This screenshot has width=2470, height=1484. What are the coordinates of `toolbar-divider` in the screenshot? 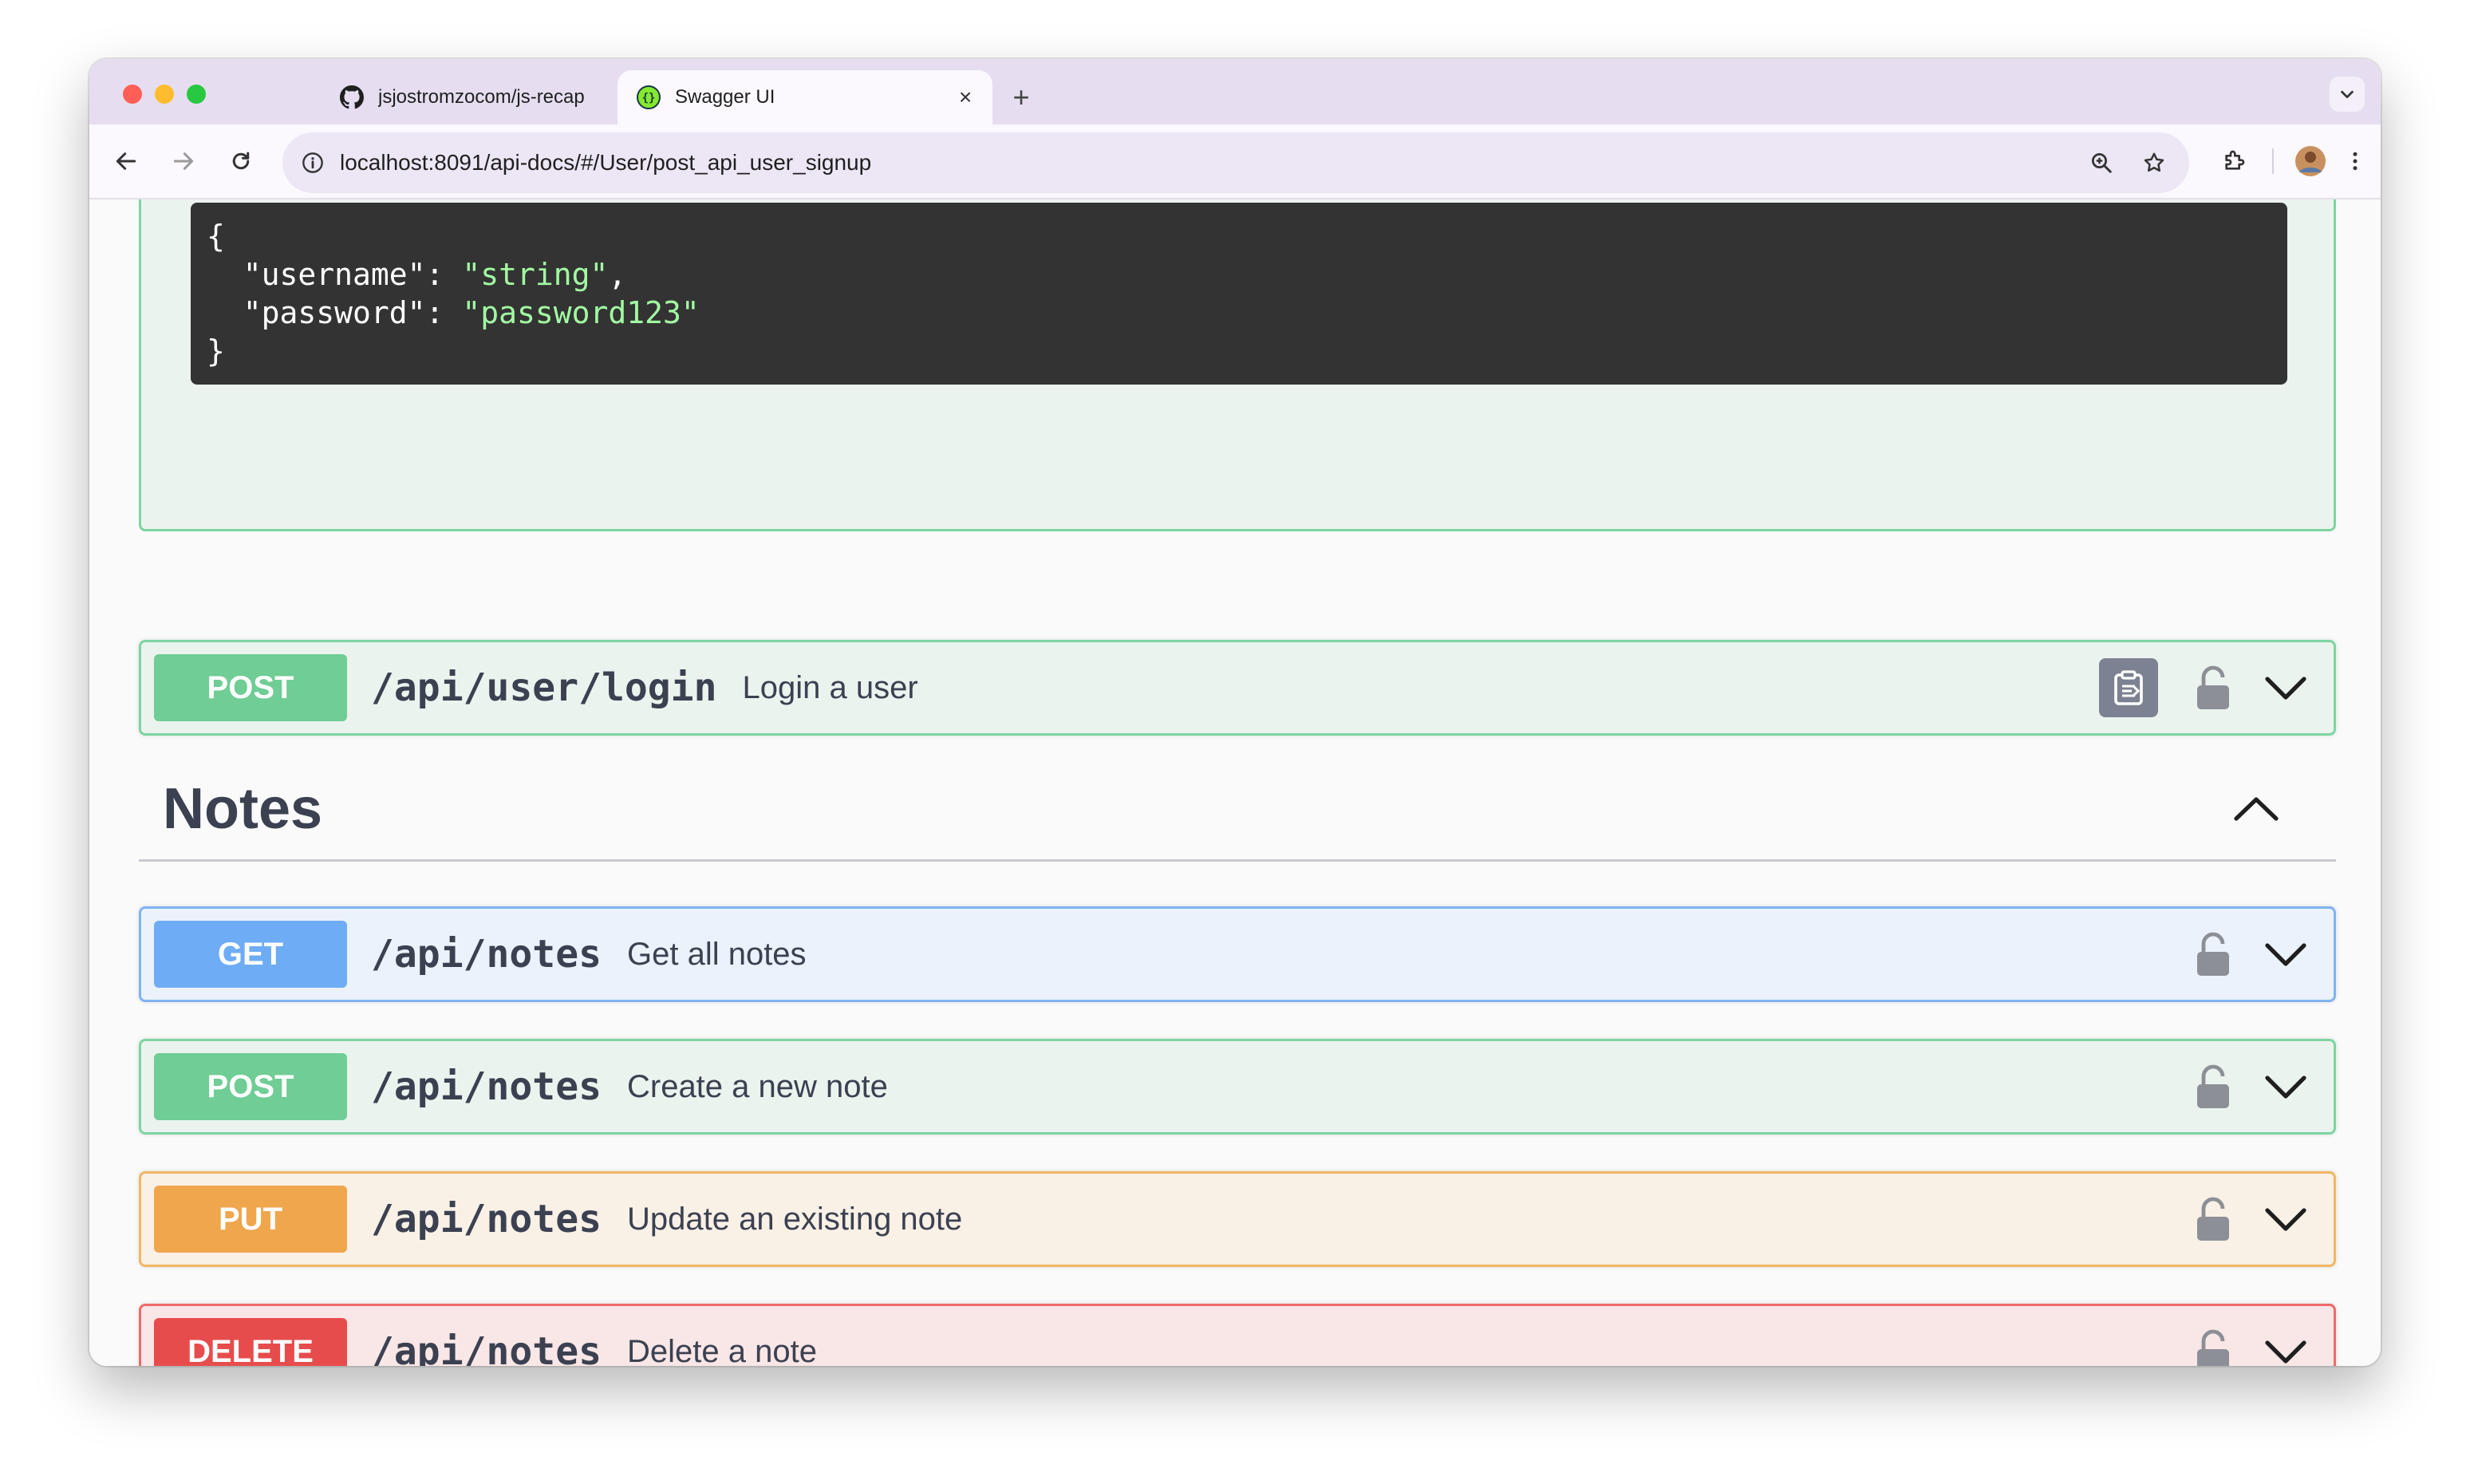 It's located at (2273, 161).